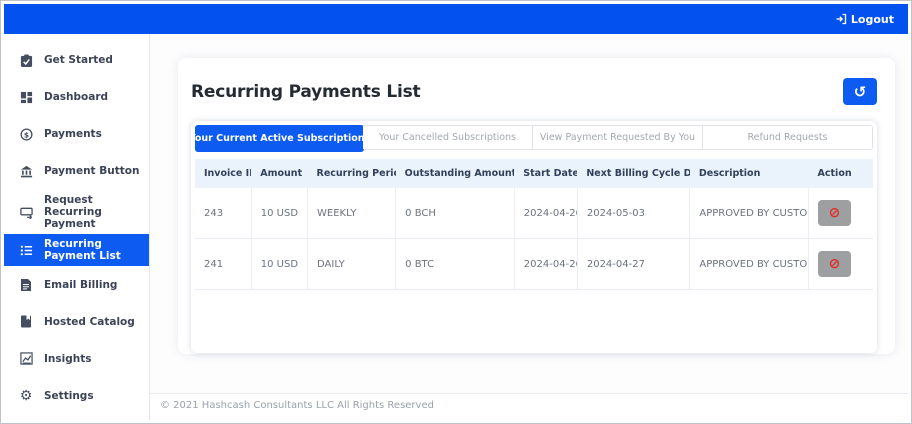  I want to click on sidebar-item-email-billing: Email Billing, so click(76, 284).